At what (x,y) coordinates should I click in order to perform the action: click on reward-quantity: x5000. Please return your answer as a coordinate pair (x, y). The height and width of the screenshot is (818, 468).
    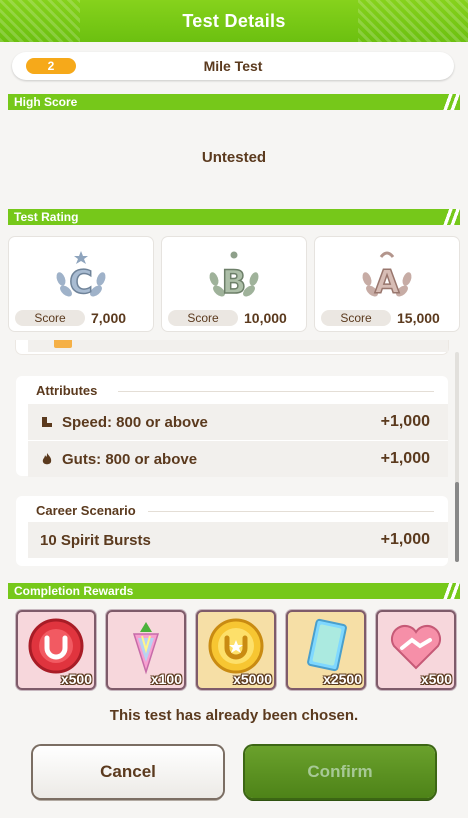
    Looking at the image, I should click on (252, 679).